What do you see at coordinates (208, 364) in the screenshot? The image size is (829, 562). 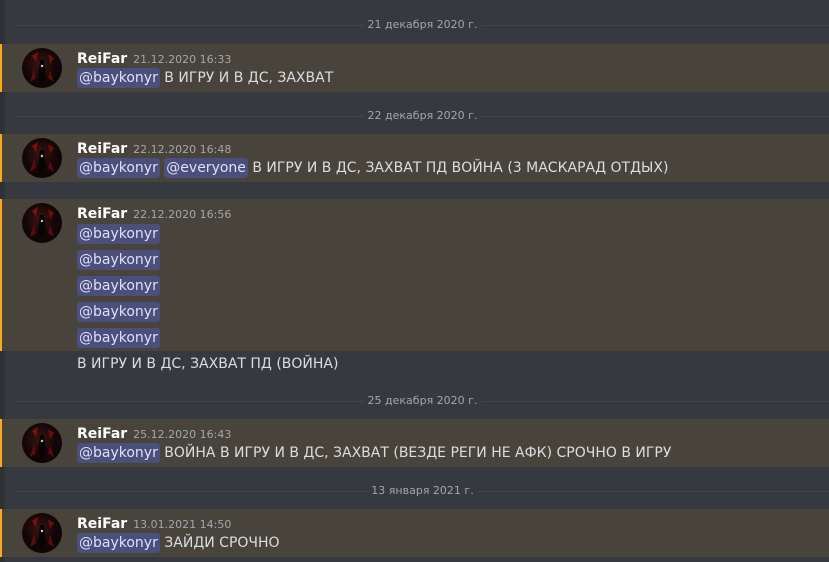 I see `message-text: В ИГРУ И В ДС, ЗАХВАТ ПД (ВОЙНА)` at bounding box center [208, 364].